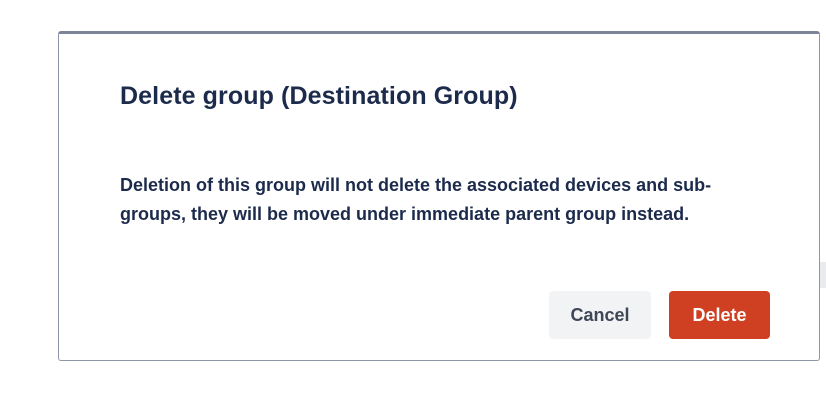  What do you see at coordinates (319, 96) in the screenshot?
I see `dialog-title: Delete group (Destination Group)` at bounding box center [319, 96].